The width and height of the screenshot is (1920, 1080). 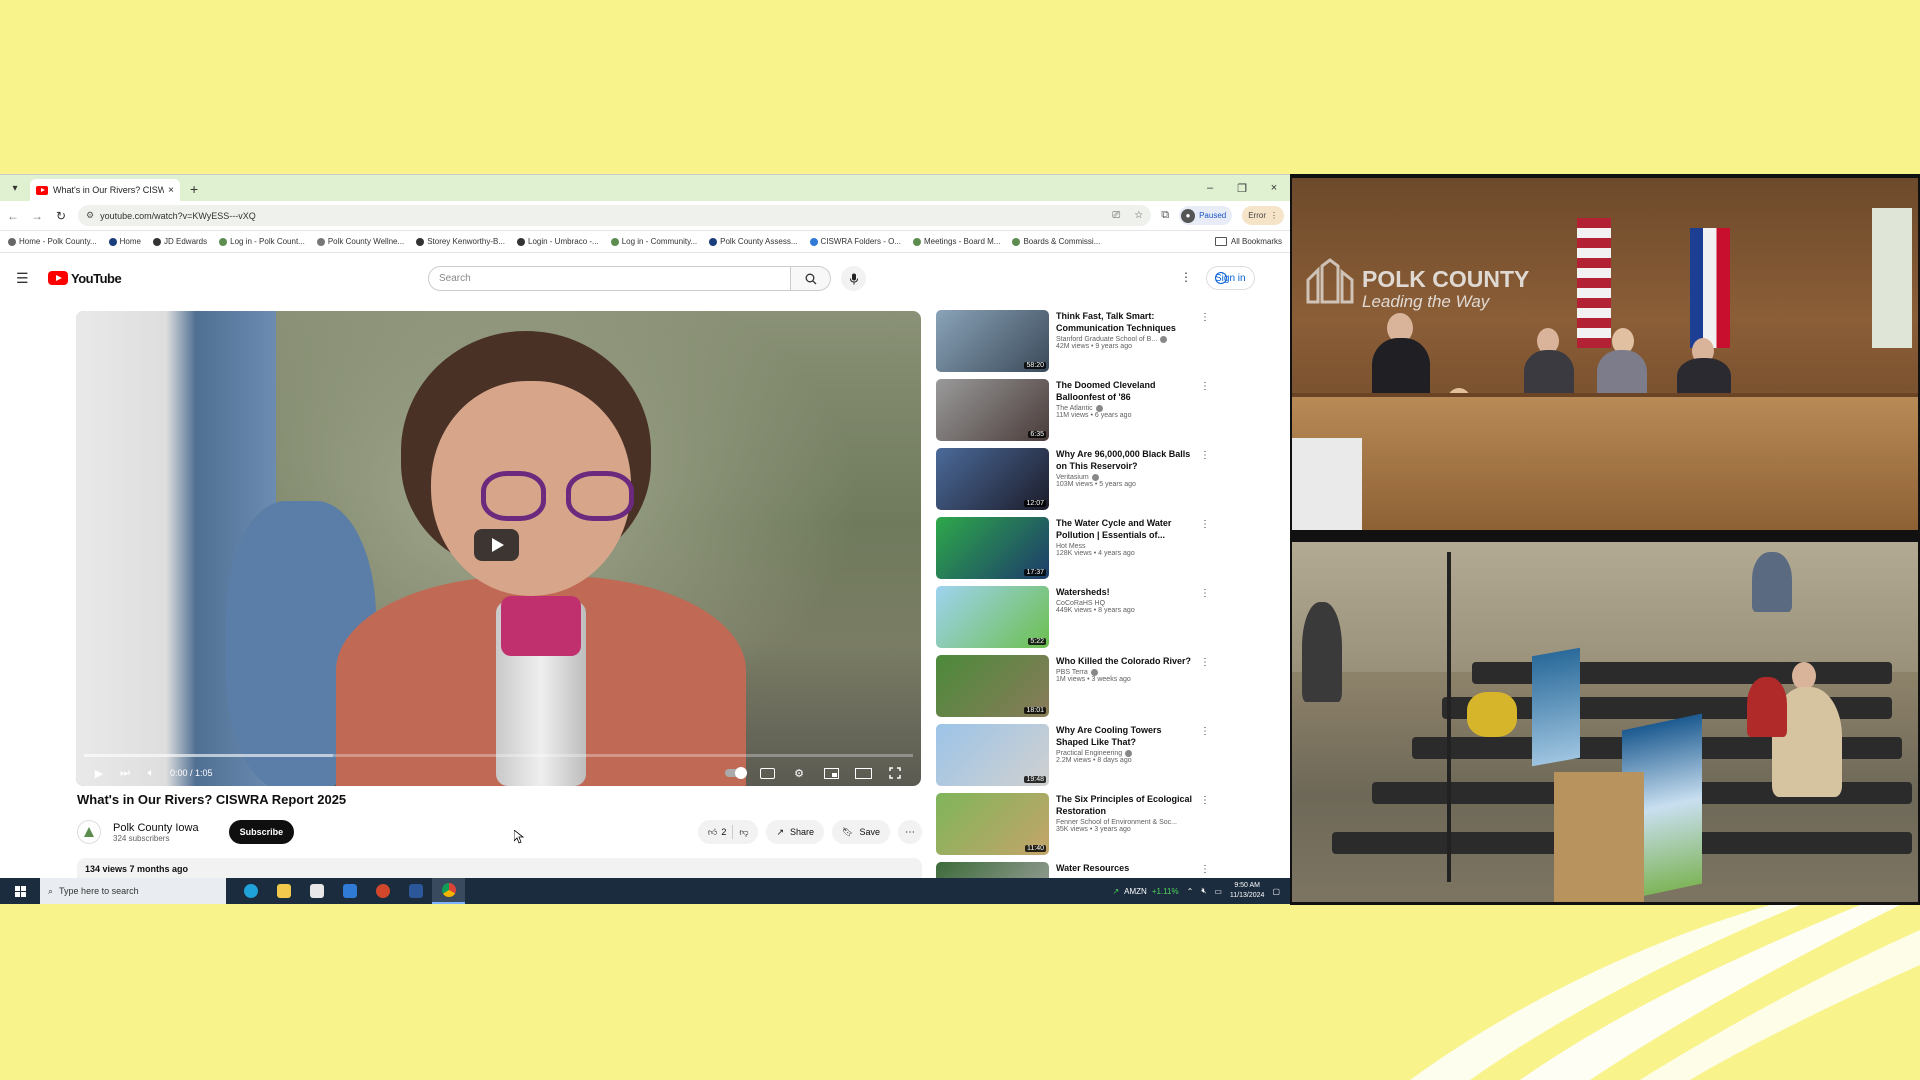 I want to click on volume-muted-icon: 🔇︎, so click(x=1203, y=891).